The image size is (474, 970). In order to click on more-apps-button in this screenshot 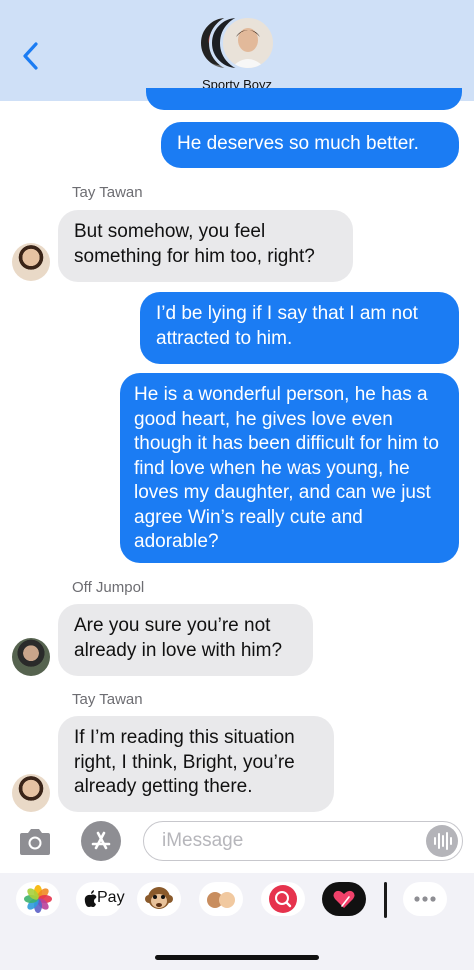, I will do `click(425, 899)`.